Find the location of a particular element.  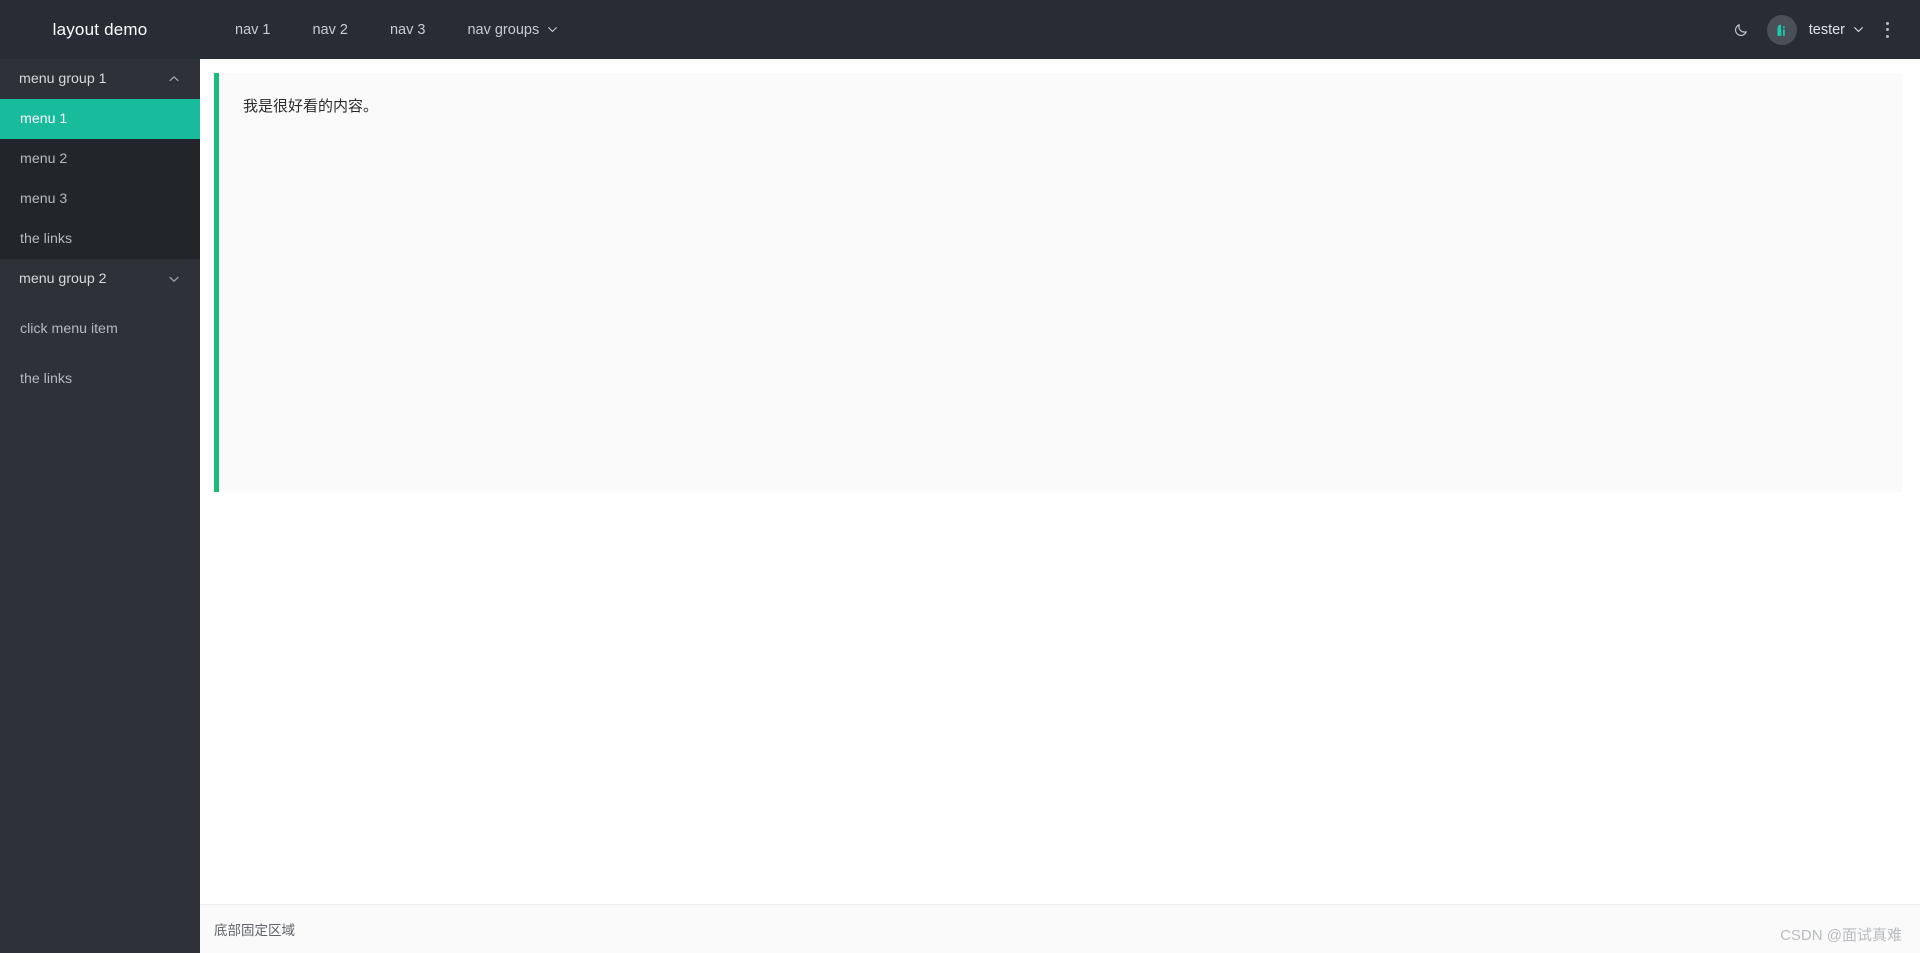

nav-item-label: nav 3 is located at coordinates (407, 29).